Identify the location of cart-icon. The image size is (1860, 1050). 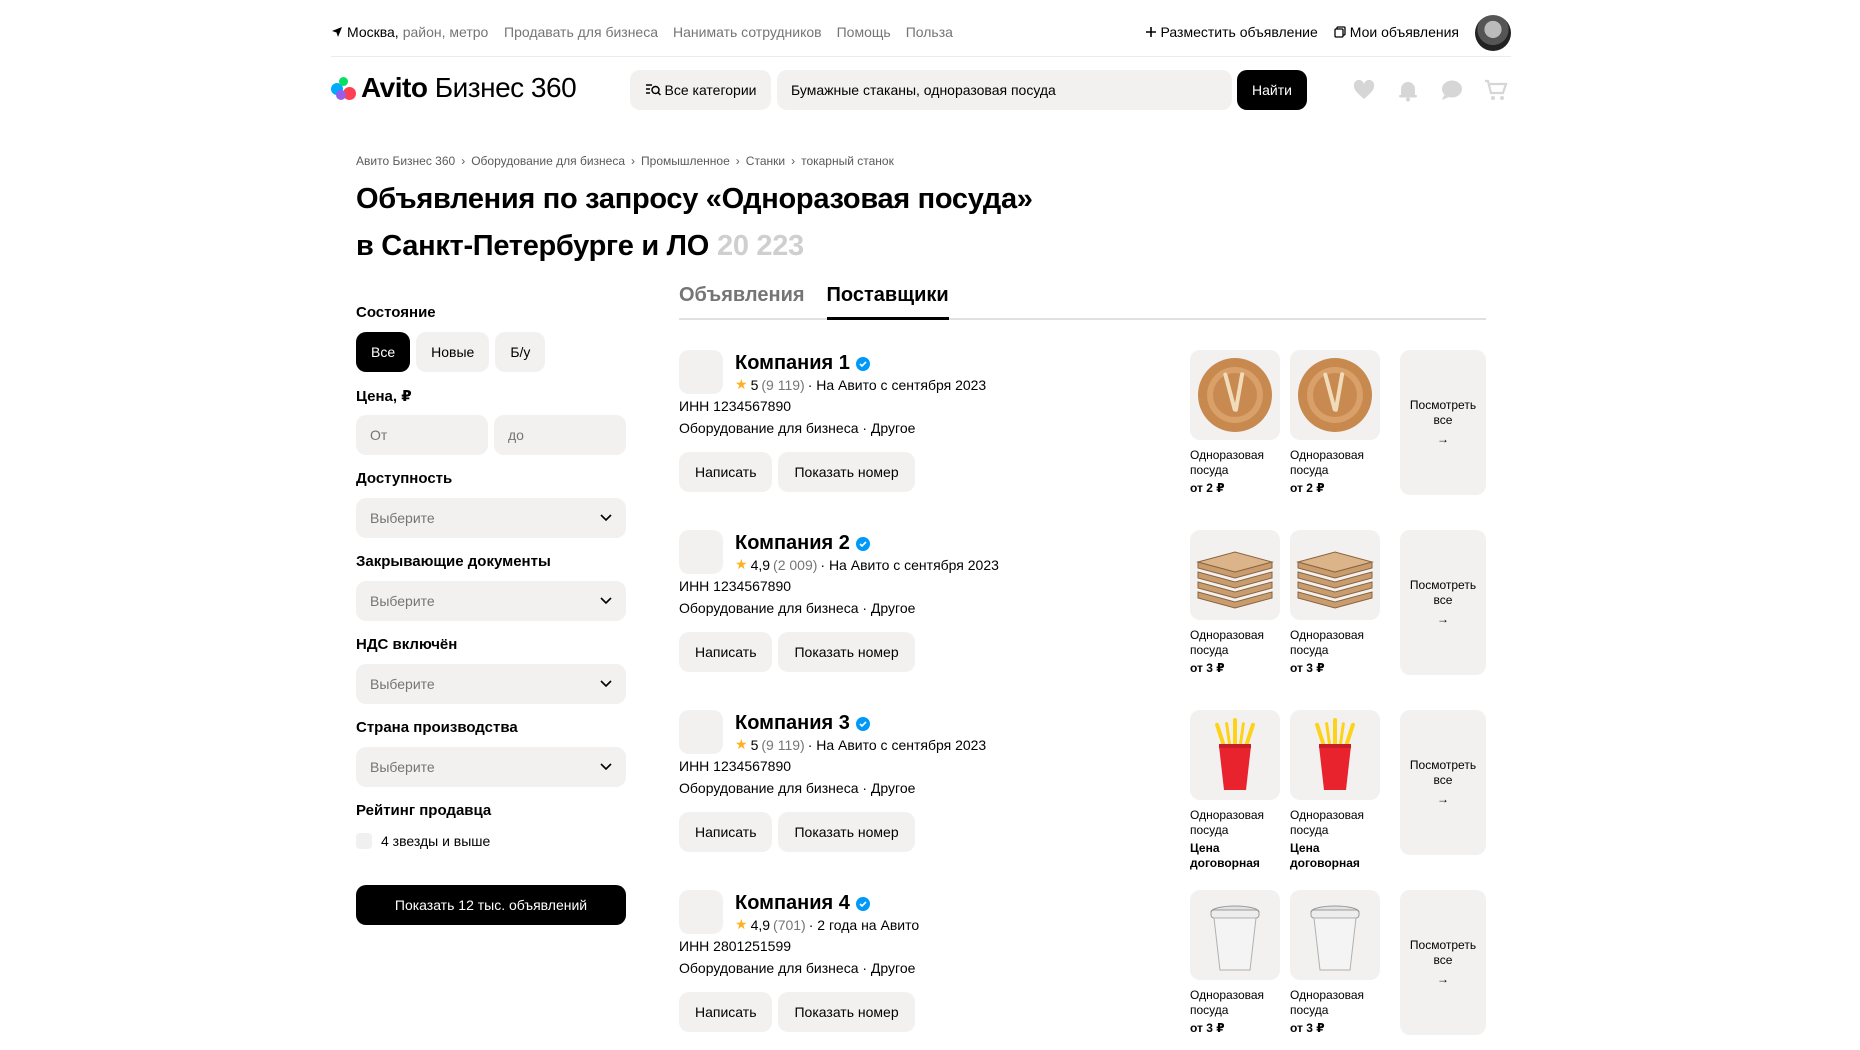
(1496, 90).